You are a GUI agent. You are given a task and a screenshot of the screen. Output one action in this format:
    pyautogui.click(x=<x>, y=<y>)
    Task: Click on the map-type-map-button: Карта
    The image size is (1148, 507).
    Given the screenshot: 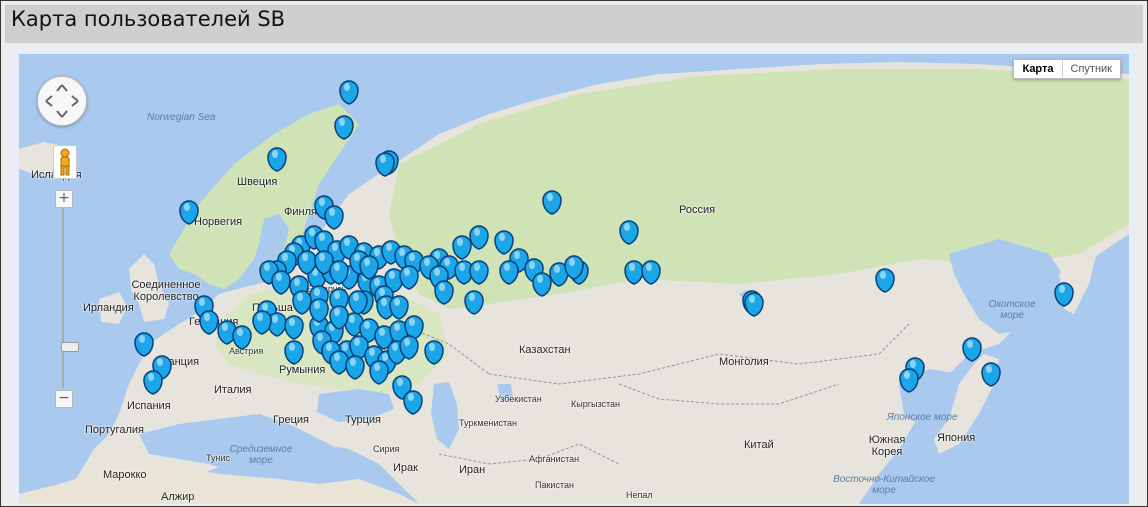 What is the action you would take?
    pyautogui.click(x=1038, y=69)
    